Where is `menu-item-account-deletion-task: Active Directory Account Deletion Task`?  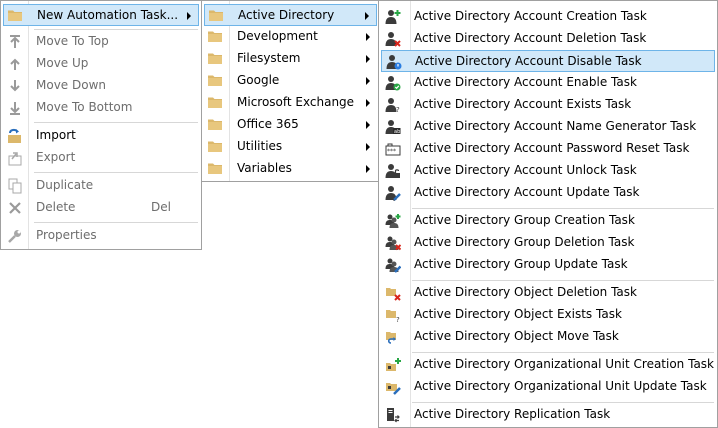
menu-item-account-deletion-task: Active Directory Account Deletion Task is located at coordinates (548, 39).